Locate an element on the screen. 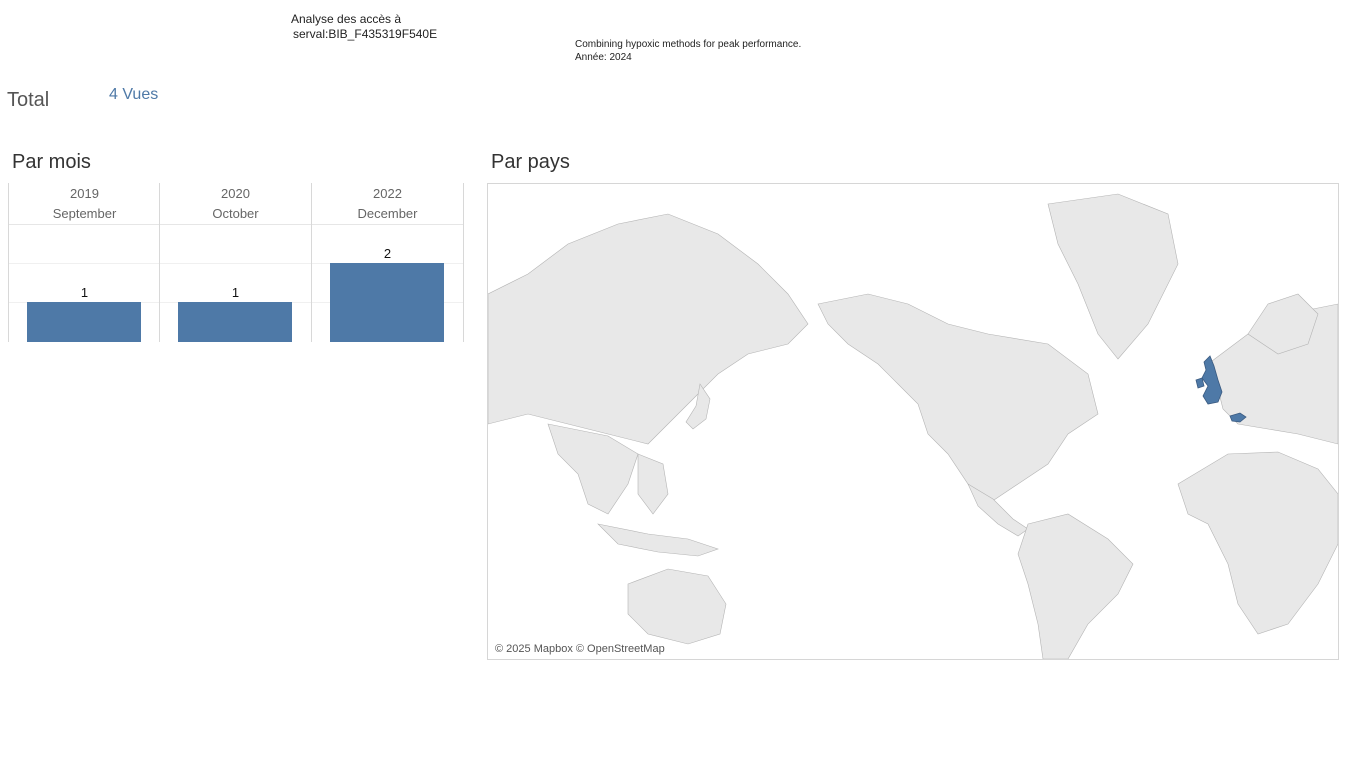 The height and width of the screenshot is (768, 1366). bar-year-label: 2019 is located at coordinates (84, 193).